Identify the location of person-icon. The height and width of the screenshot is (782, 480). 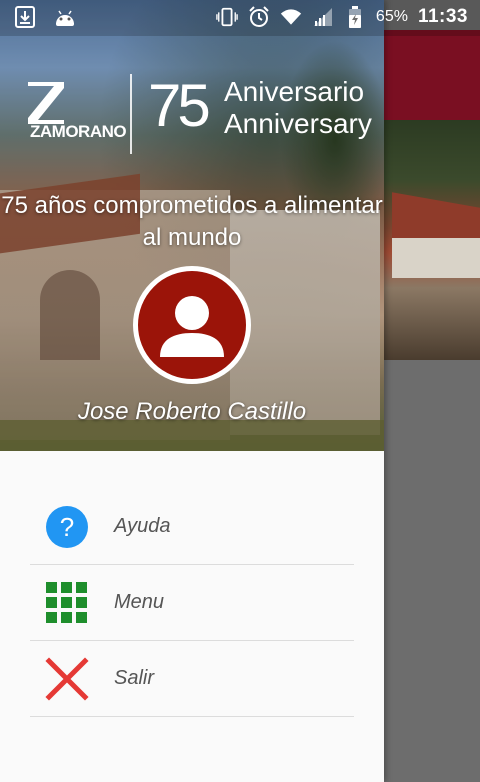
(192, 326).